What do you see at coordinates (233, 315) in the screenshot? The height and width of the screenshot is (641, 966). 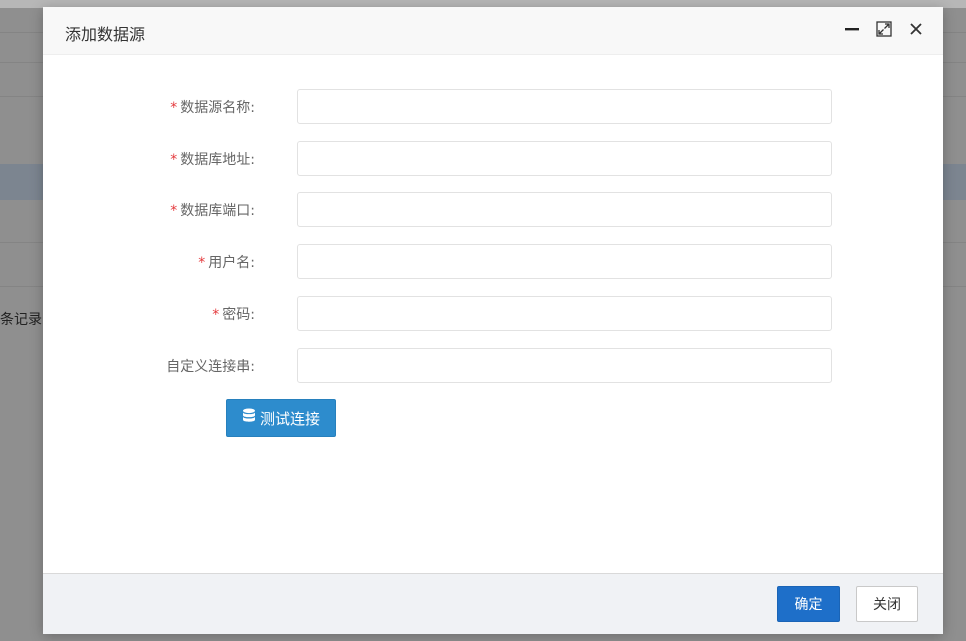 I see `field-label-password: * 密码:` at bounding box center [233, 315].